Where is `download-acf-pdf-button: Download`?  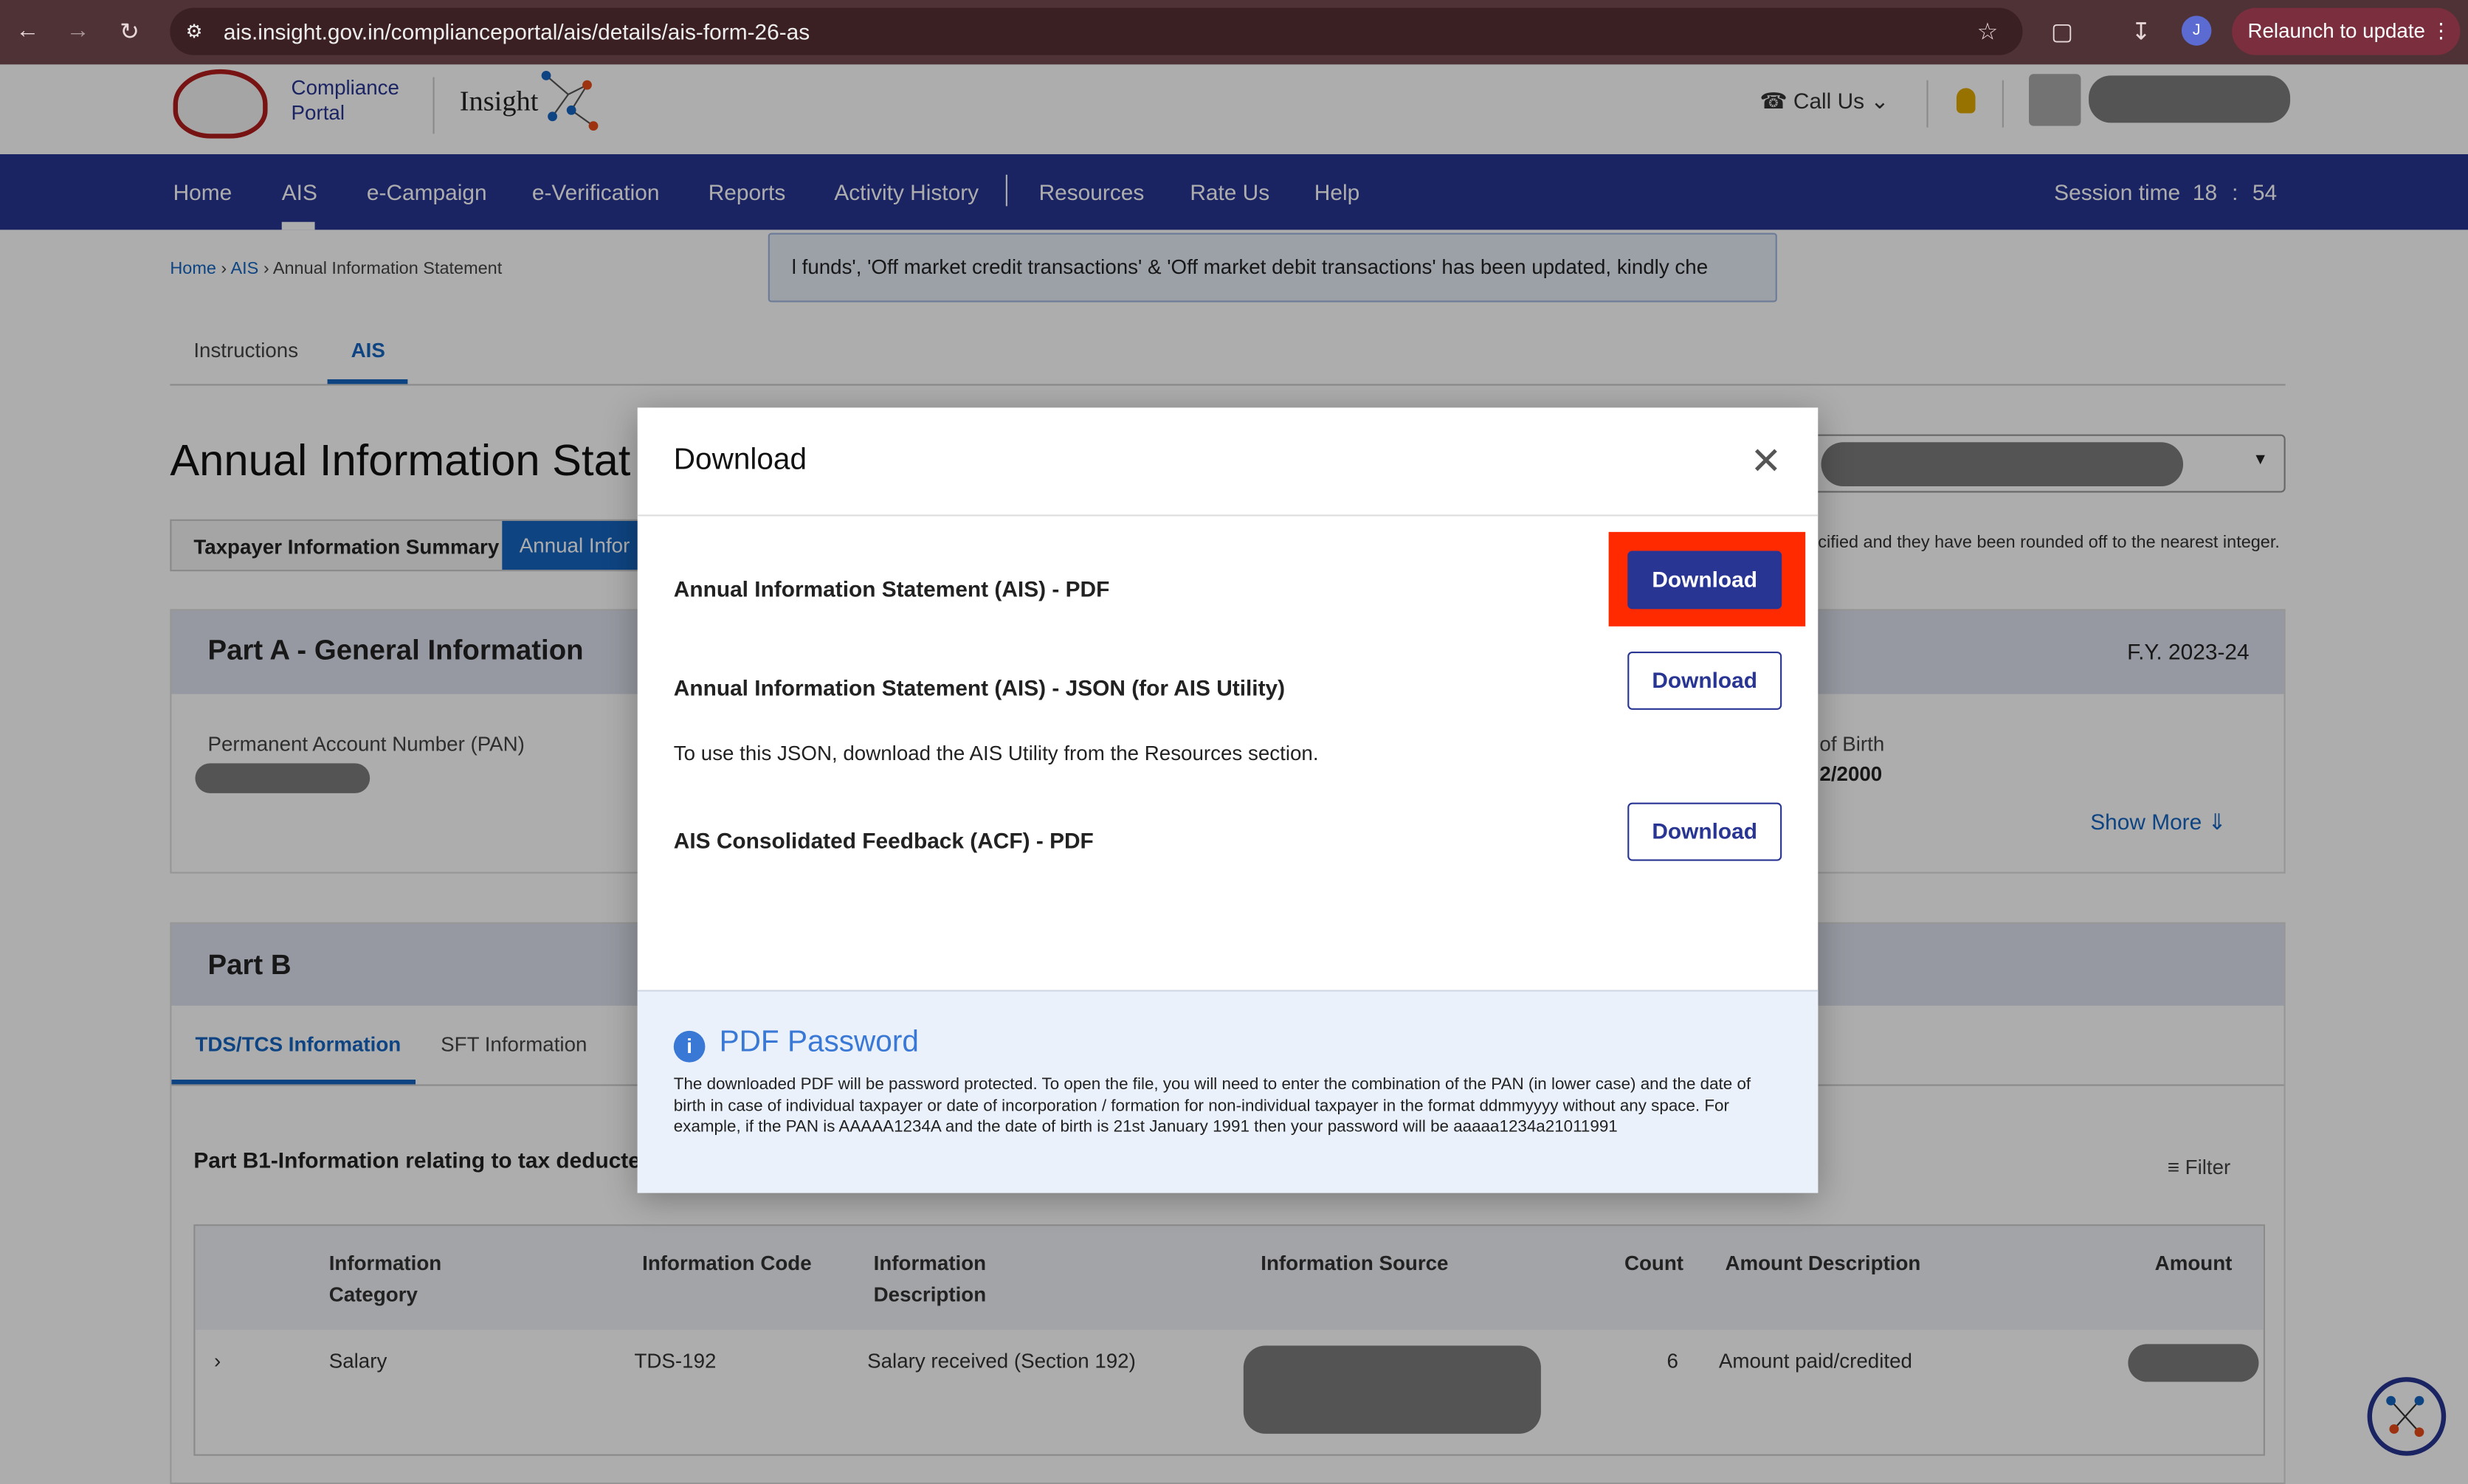
download-acf-pdf-button: Download is located at coordinates (1704, 831).